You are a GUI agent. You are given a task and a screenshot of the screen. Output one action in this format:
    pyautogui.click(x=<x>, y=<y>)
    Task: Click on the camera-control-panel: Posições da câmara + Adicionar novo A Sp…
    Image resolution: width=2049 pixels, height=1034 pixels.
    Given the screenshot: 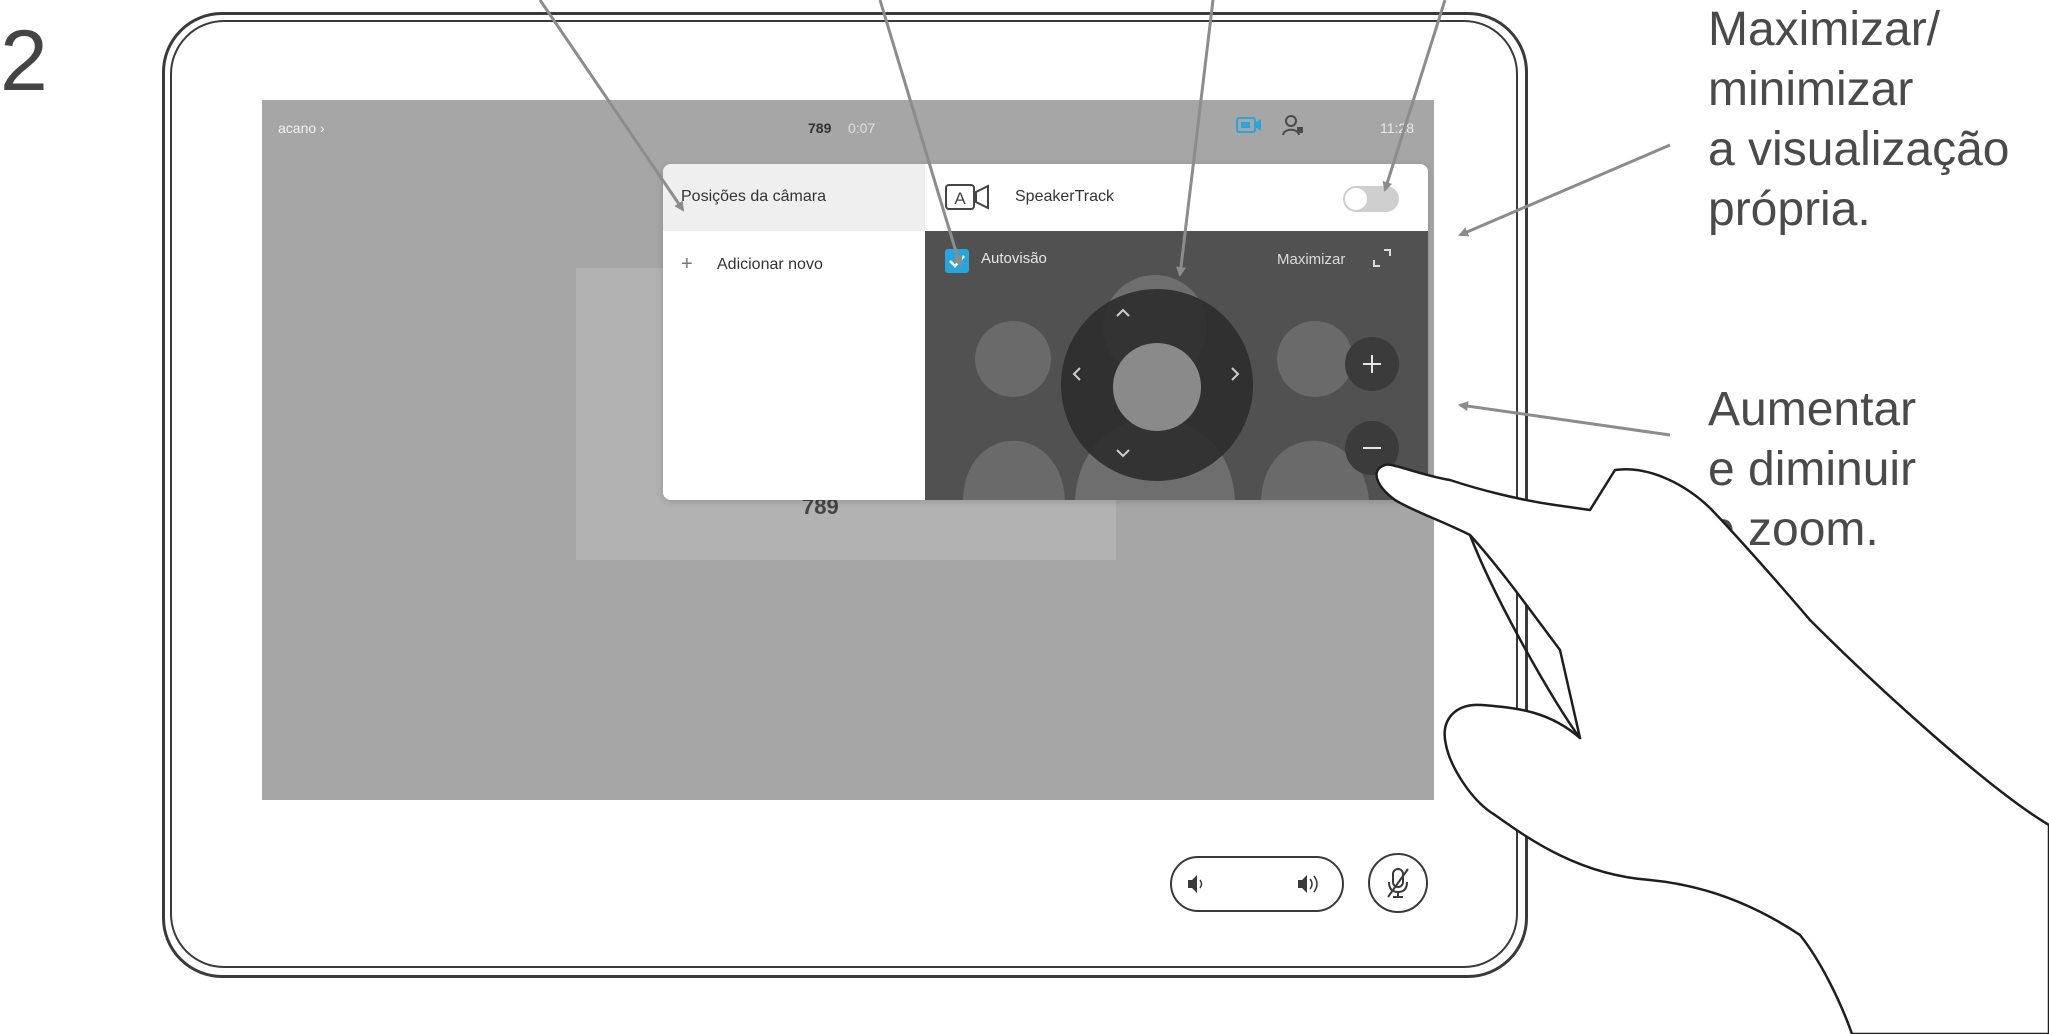 What is the action you would take?
    pyautogui.click(x=1045, y=332)
    